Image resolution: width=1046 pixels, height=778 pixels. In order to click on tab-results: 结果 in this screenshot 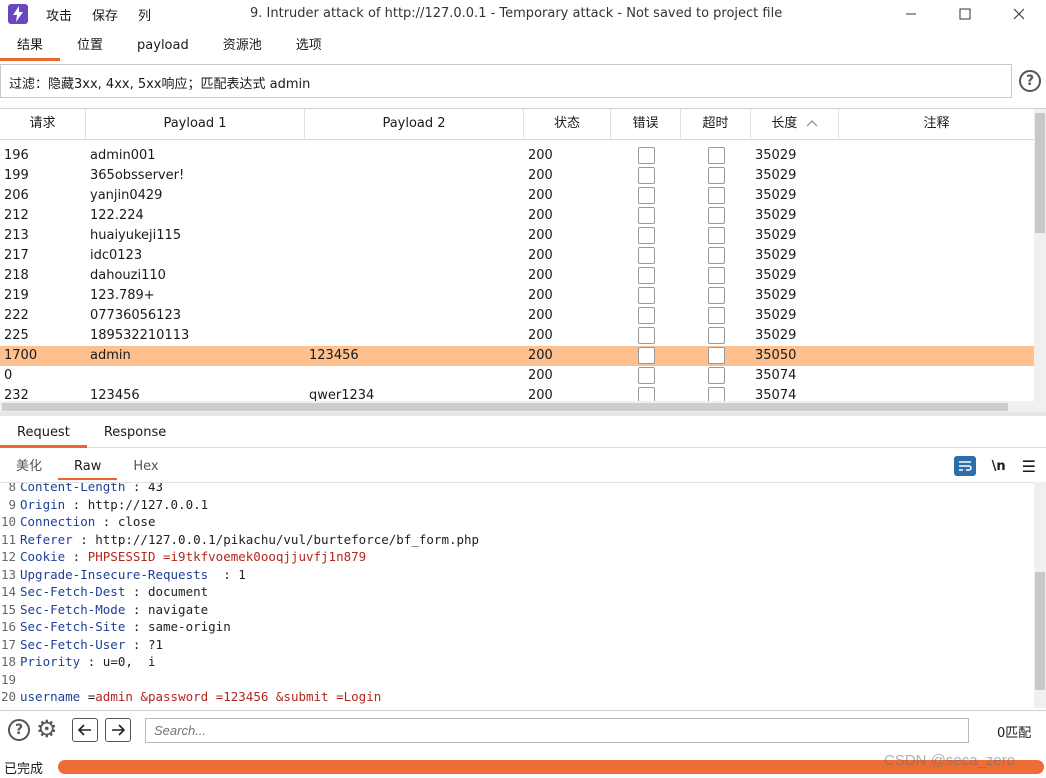, I will do `click(30, 46)`.